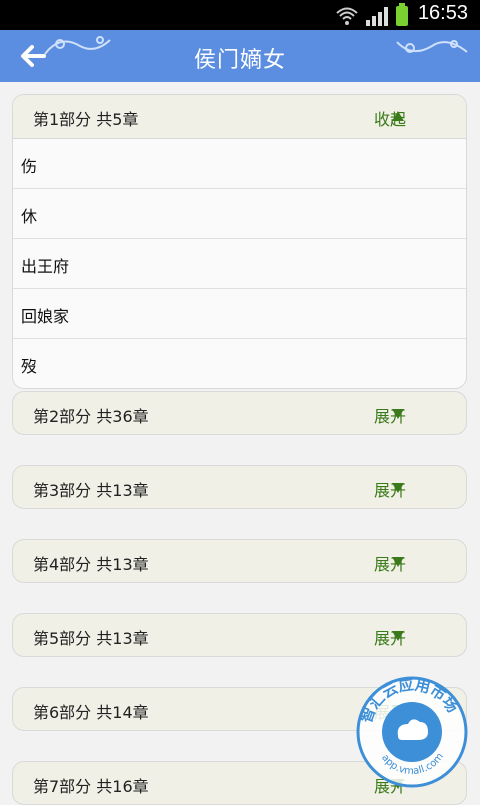  What do you see at coordinates (239, 487) in the screenshot?
I see `part-3-header: 第3部分 共13章 展开` at bounding box center [239, 487].